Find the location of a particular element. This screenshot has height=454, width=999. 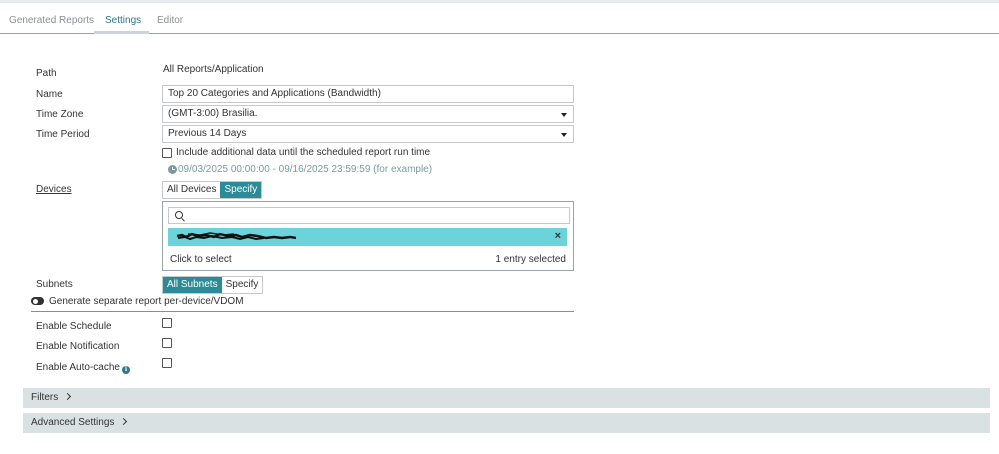

filters-section-header: Filters is located at coordinates (506, 398).